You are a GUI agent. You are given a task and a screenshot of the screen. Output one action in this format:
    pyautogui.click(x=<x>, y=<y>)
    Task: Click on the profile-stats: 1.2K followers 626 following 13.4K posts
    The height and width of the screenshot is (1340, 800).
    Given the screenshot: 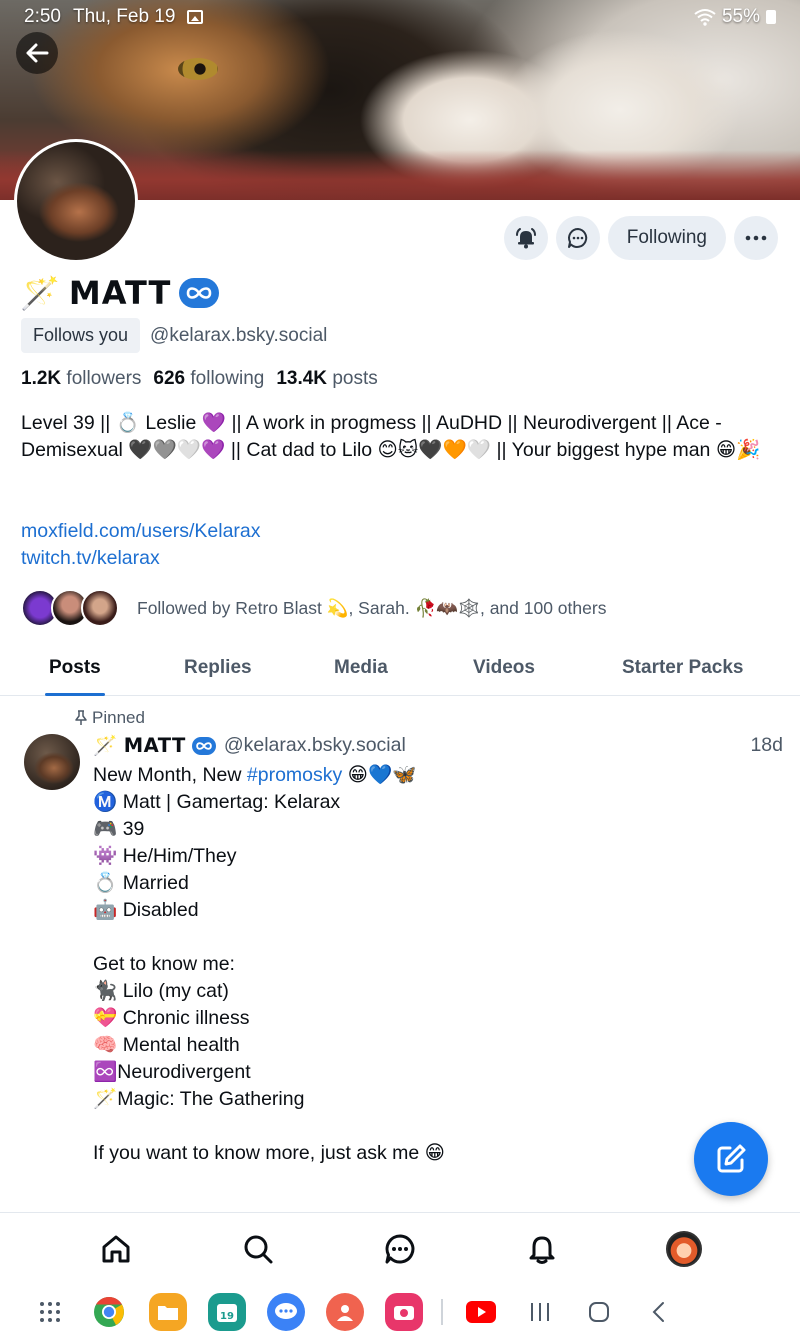 What is the action you would take?
    pyautogui.click(x=199, y=379)
    